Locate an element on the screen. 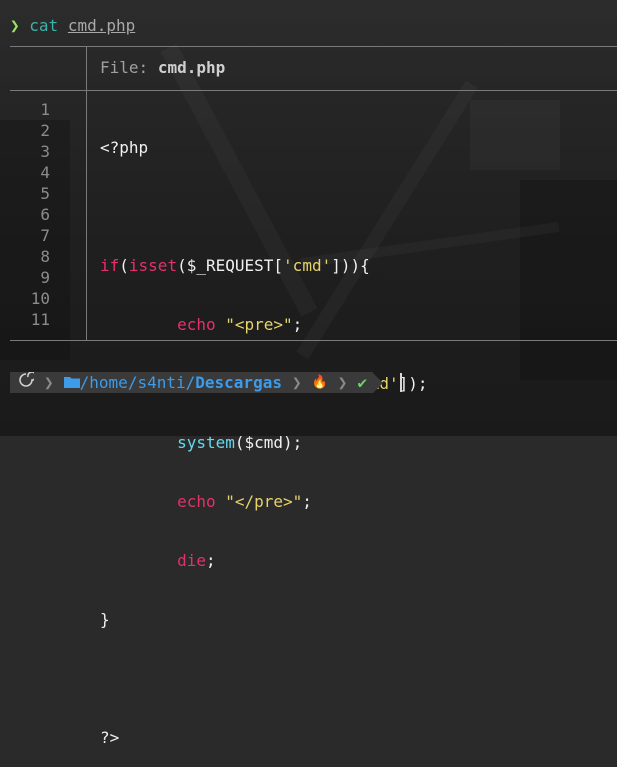  path-current-dir: Descargas is located at coordinates (238, 382).